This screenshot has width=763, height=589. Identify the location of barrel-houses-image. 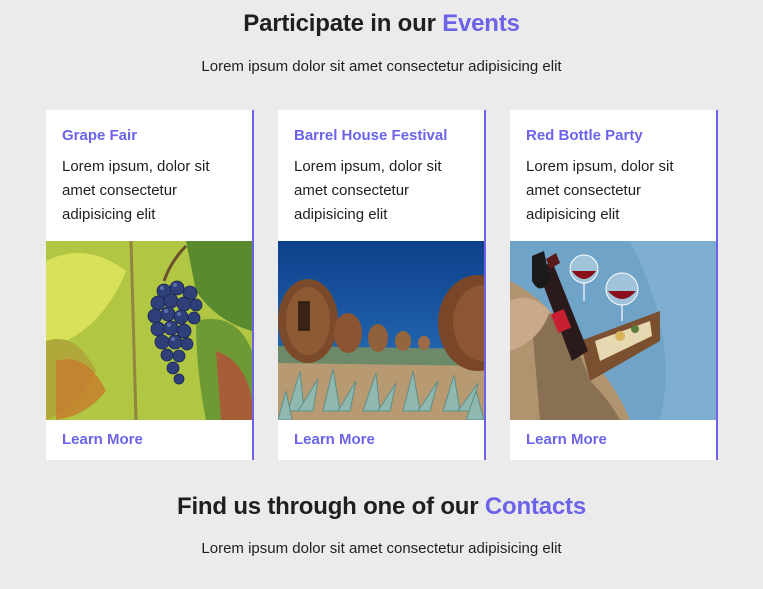
(381, 330).